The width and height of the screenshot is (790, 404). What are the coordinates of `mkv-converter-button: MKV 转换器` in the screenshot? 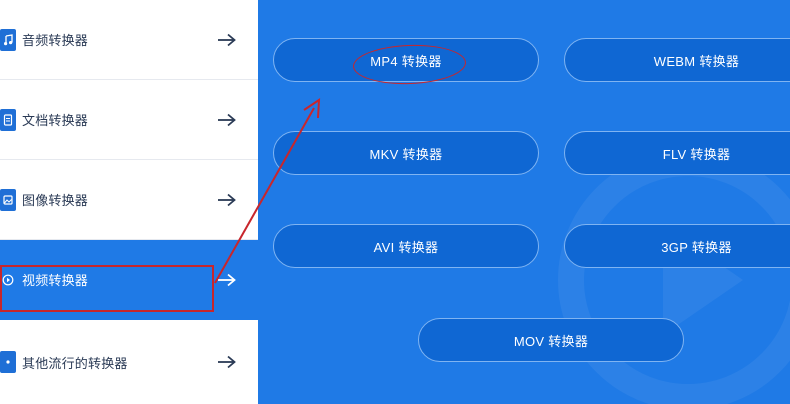 It's located at (406, 153).